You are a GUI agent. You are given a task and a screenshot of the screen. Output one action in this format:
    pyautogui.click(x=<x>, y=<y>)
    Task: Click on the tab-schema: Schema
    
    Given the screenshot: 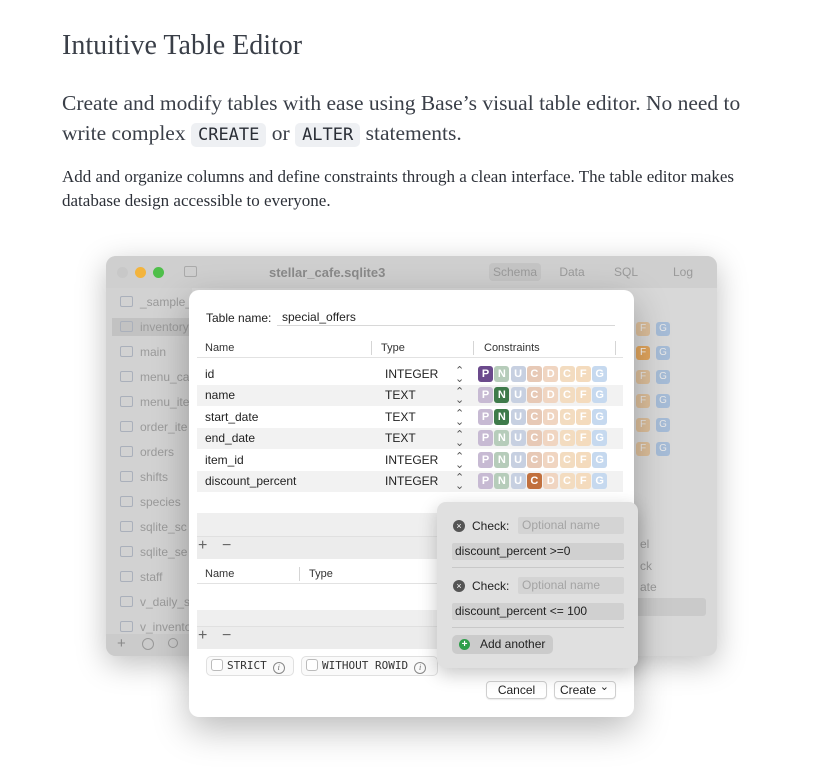 What is the action you would take?
    pyautogui.click(x=515, y=272)
    